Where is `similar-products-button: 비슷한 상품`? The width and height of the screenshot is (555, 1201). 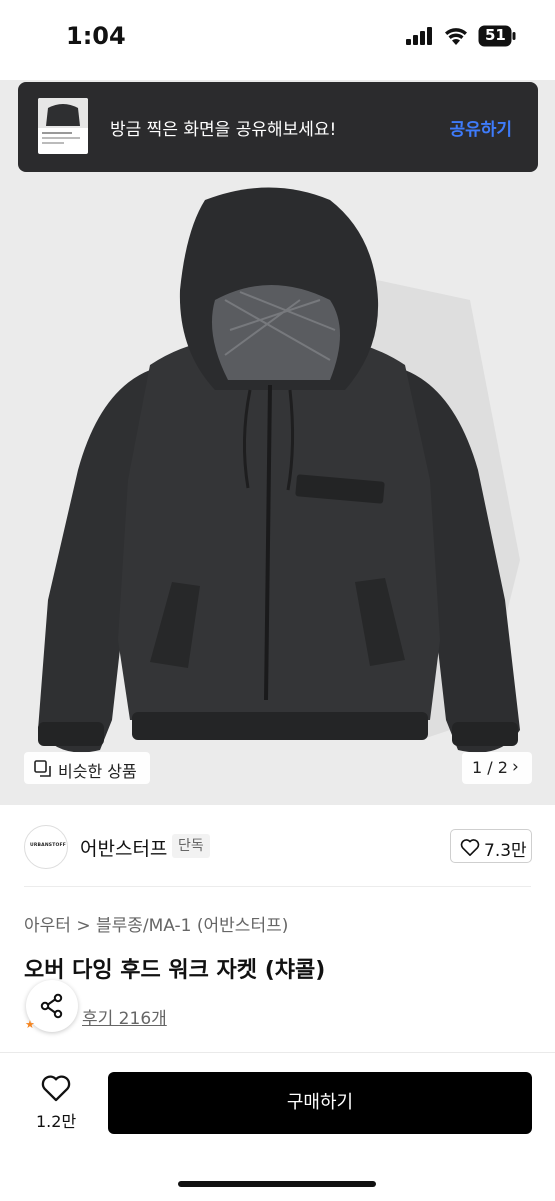
similar-products-button: 비슷한 상품 is located at coordinates (87, 768).